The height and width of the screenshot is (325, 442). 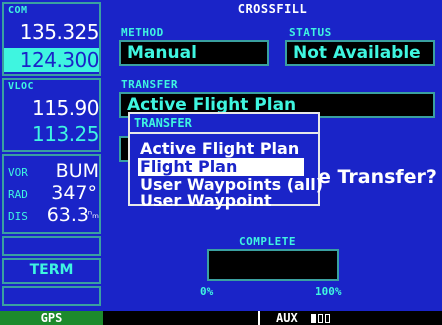 I want to click on vor-radial-label: RAD, so click(x=18, y=194).